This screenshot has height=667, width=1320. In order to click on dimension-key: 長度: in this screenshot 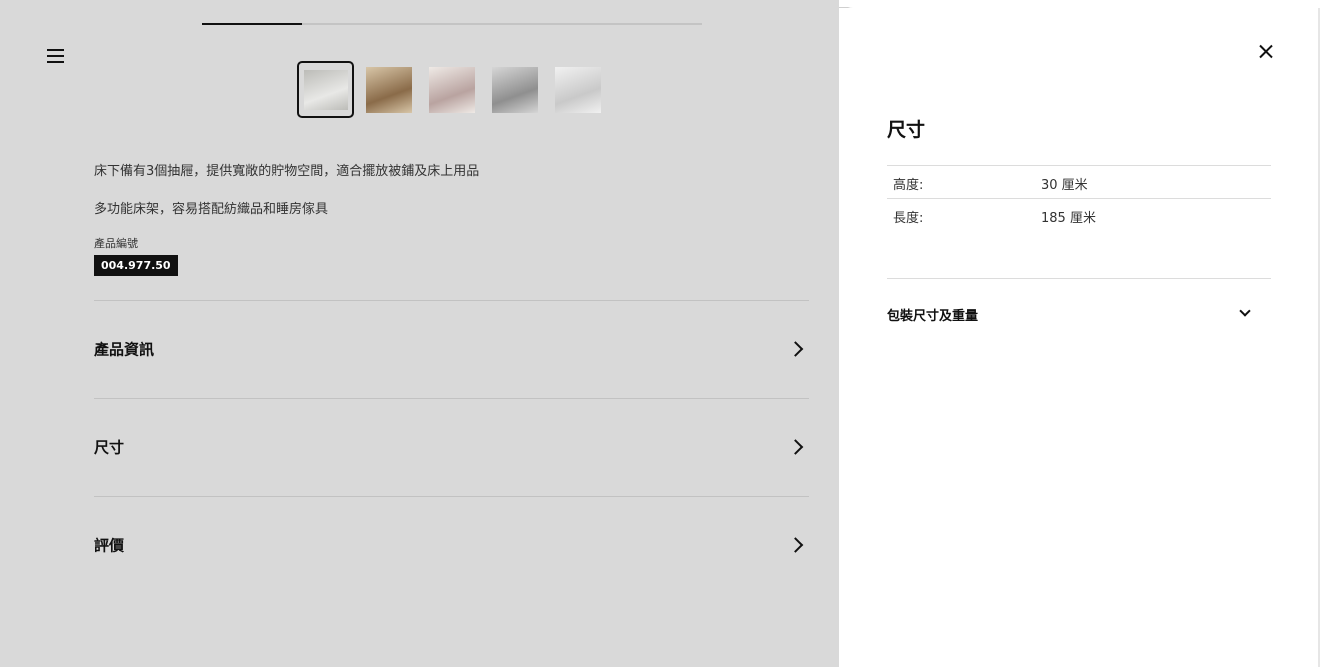, I will do `click(908, 218)`.